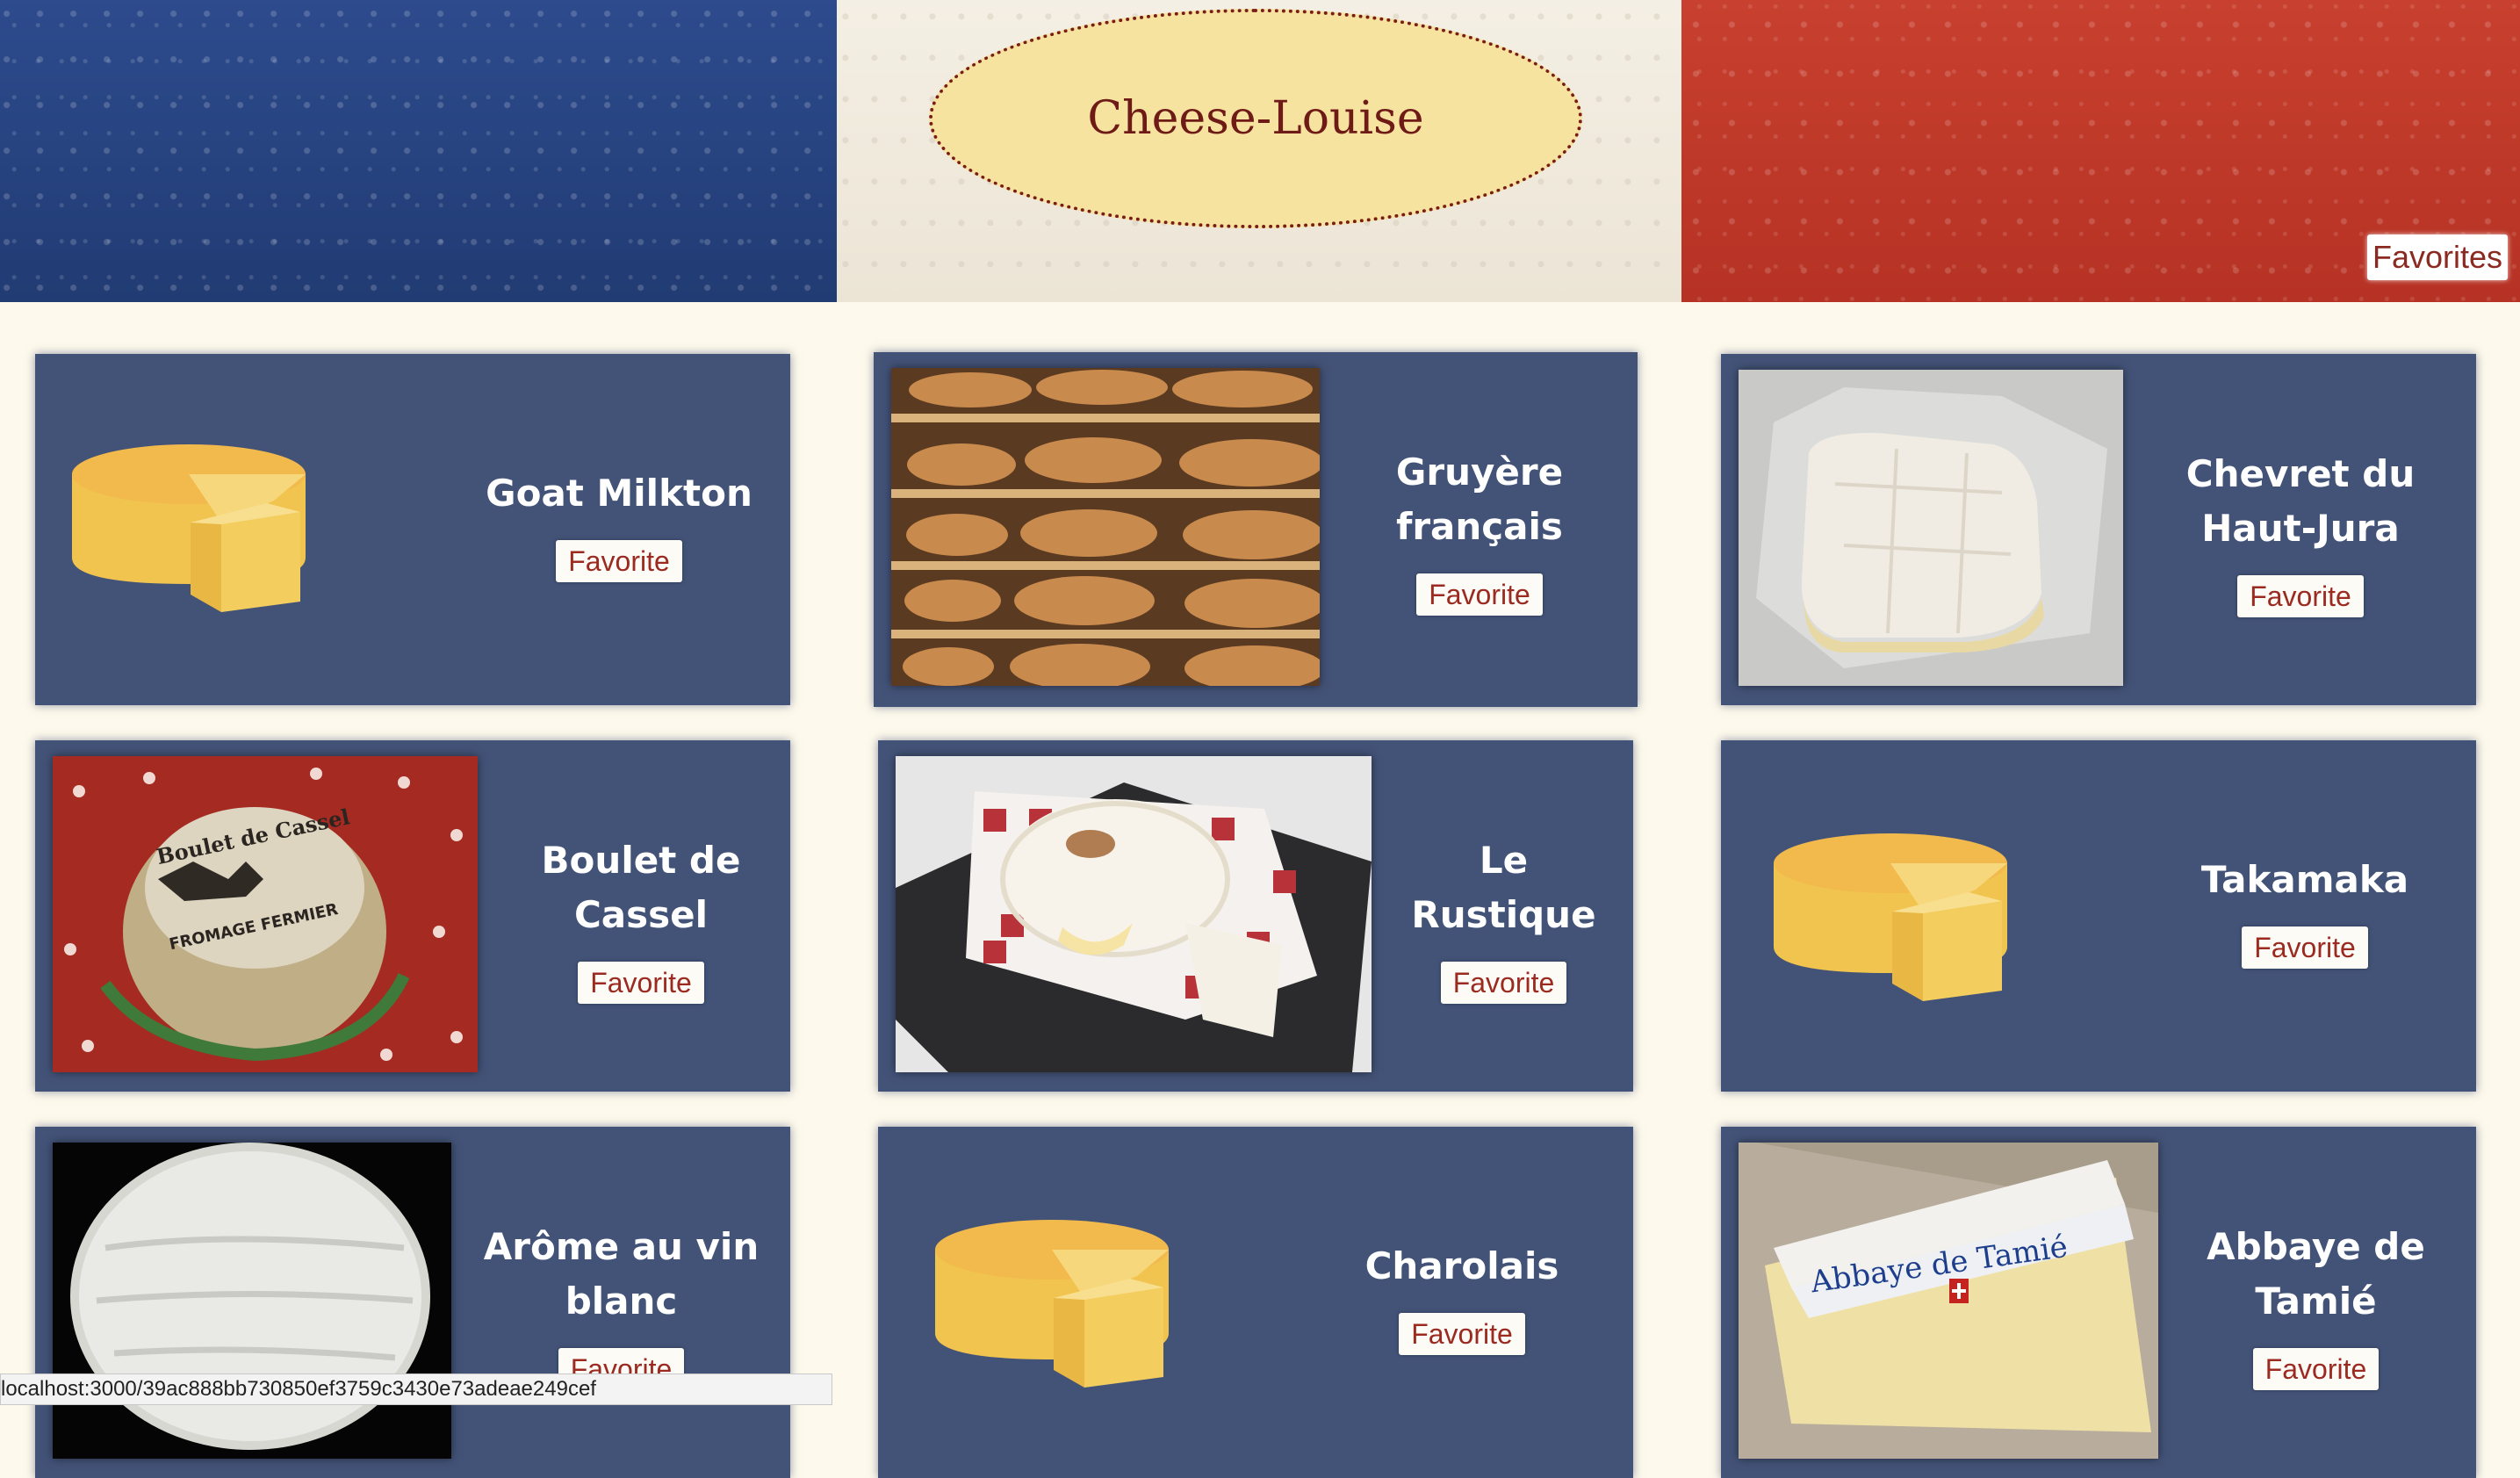 The image size is (2520, 1478). Describe the element at coordinates (619, 493) in the screenshot. I see `cheese-name: Goat Milkton` at that location.